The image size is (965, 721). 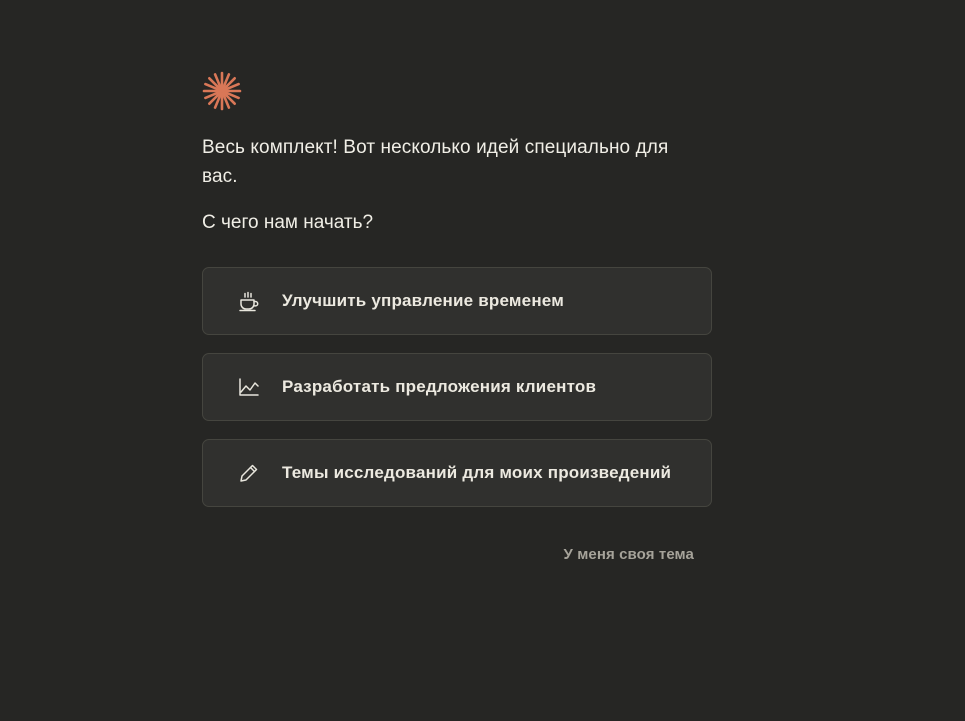 What do you see at coordinates (288, 222) in the screenshot?
I see `intro-question: С чего нам начать?` at bounding box center [288, 222].